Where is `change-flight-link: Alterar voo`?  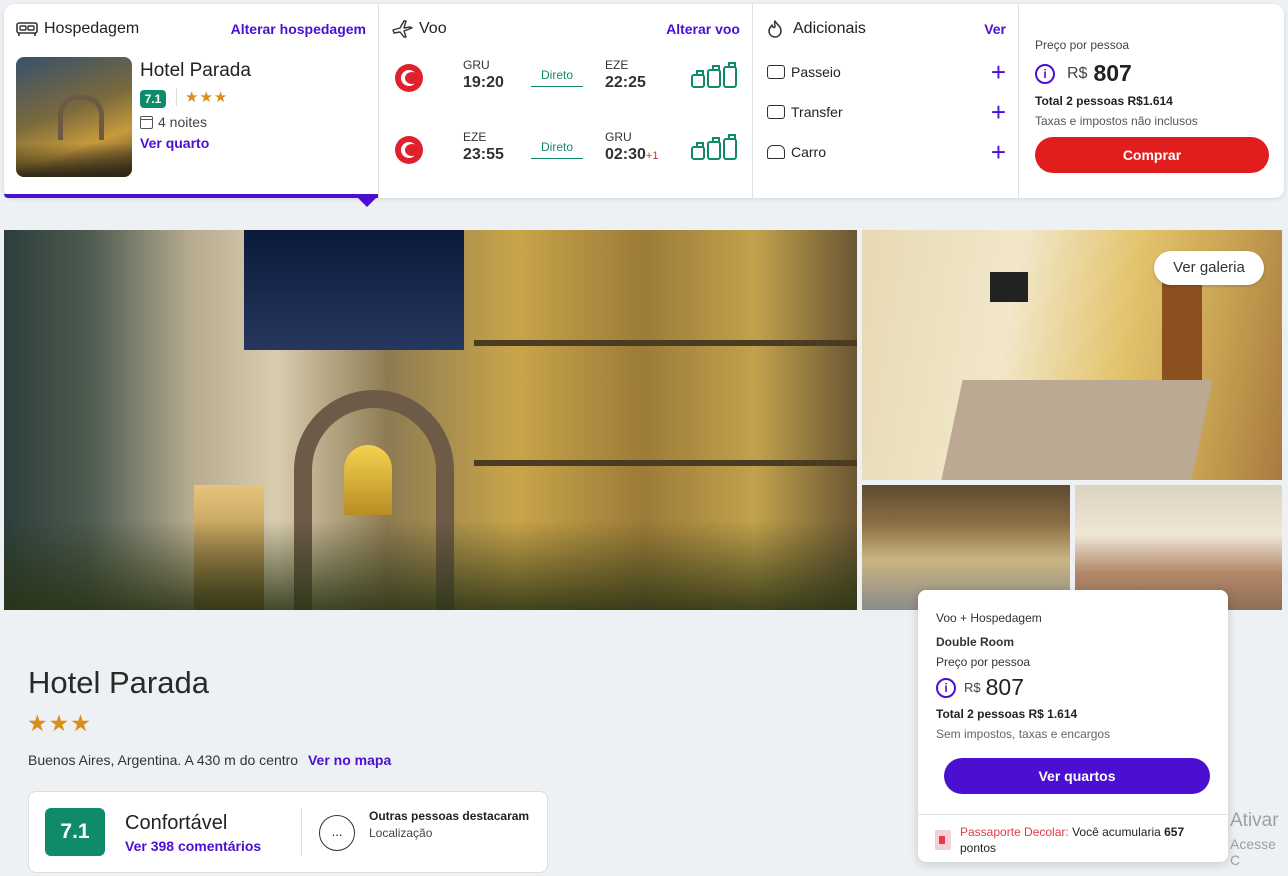 change-flight-link: Alterar voo is located at coordinates (703, 29).